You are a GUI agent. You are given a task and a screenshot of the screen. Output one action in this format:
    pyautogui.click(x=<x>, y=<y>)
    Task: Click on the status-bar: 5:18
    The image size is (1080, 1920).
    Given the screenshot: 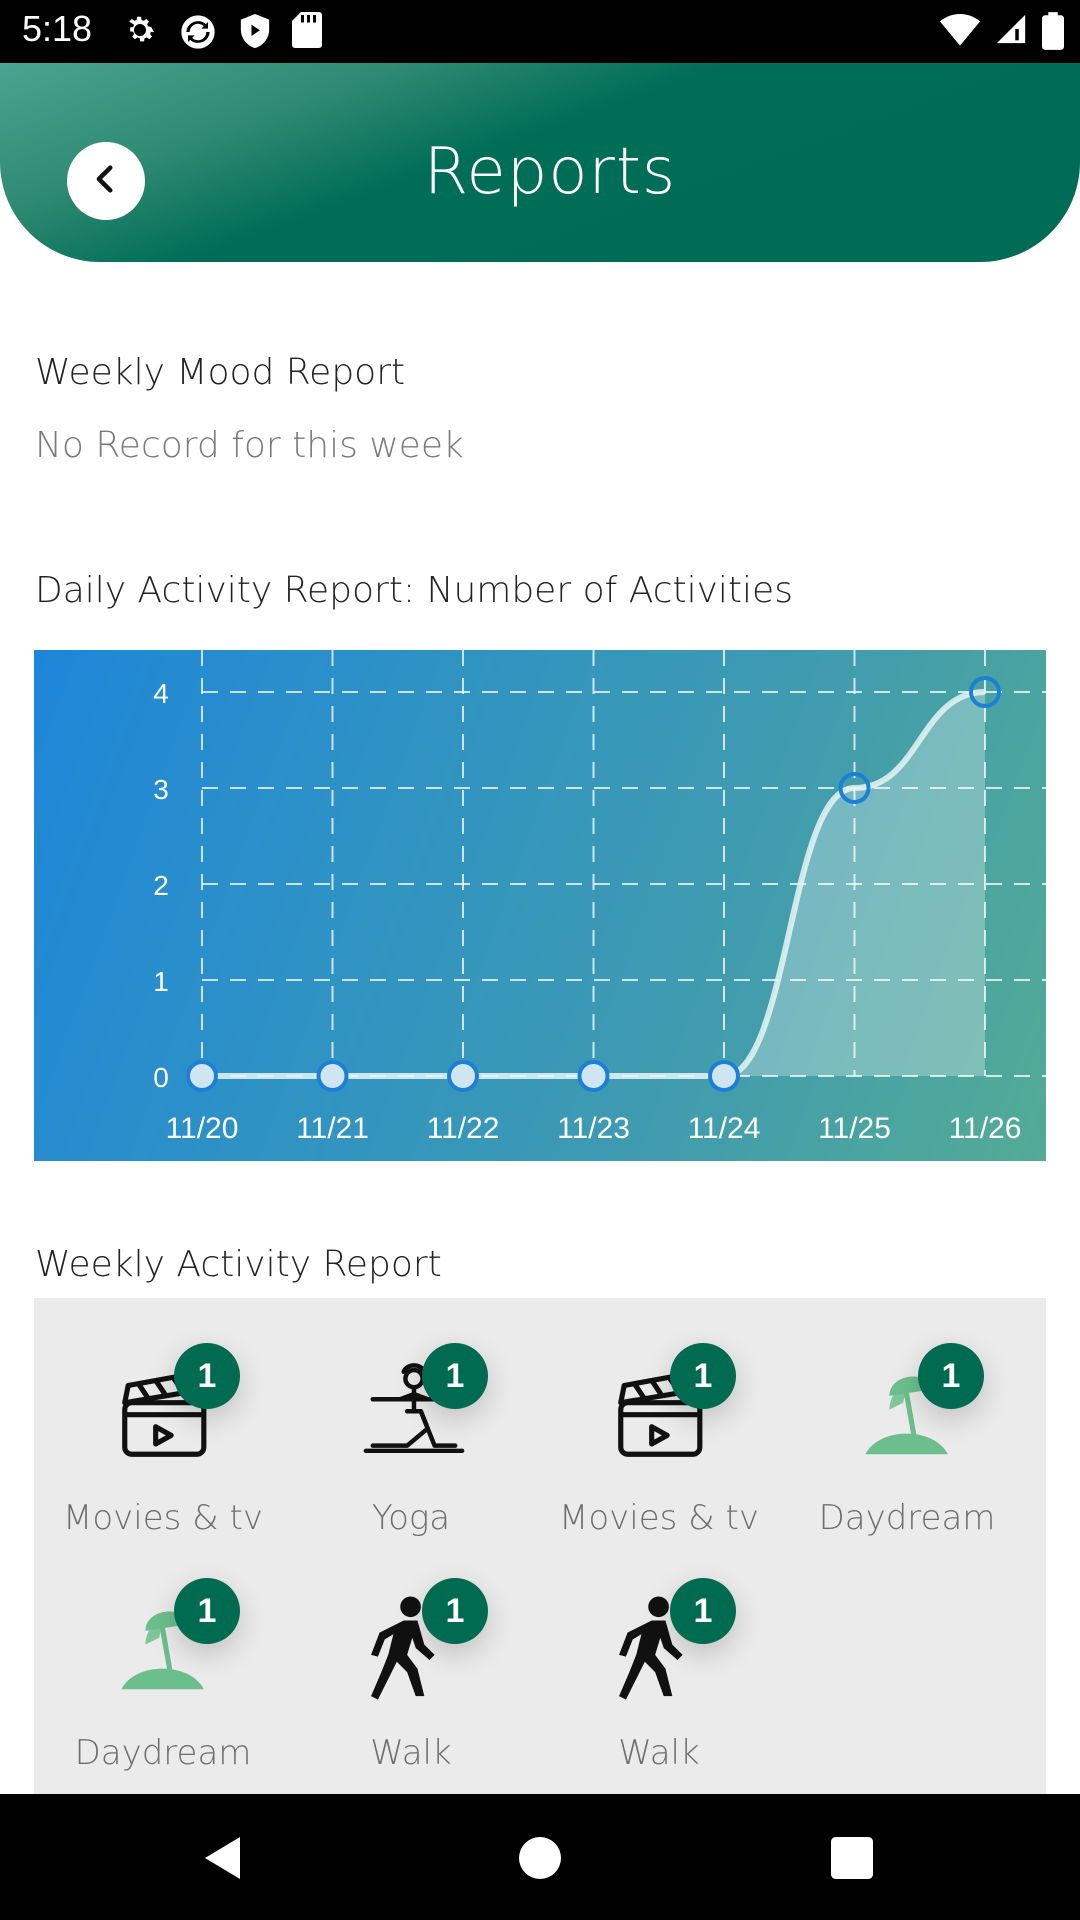 What is the action you would take?
    pyautogui.click(x=540, y=31)
    